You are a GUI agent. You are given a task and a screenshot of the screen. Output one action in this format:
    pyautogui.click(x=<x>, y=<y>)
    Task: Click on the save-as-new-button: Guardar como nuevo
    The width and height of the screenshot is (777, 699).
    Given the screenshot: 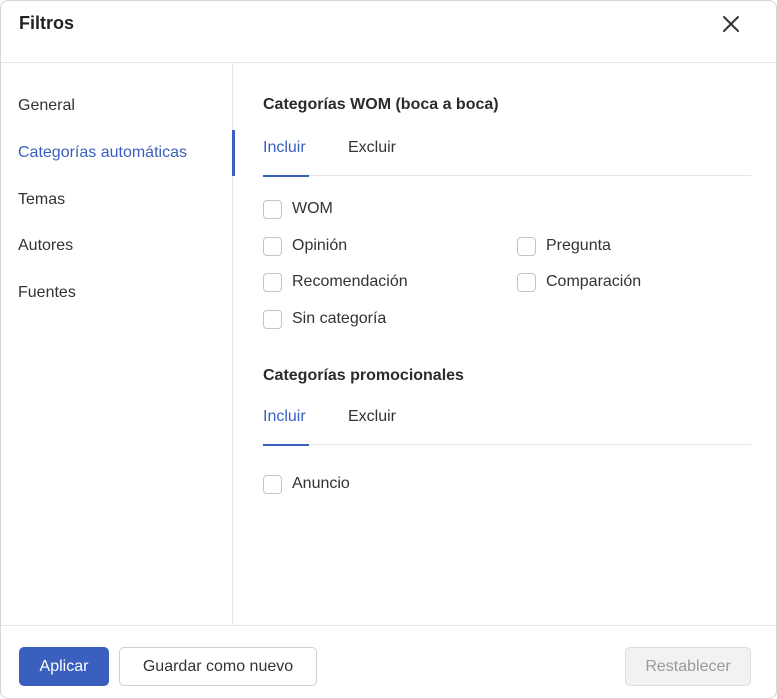 What is the action you would take?
    pyautogui.click(x=218, y=666)
    